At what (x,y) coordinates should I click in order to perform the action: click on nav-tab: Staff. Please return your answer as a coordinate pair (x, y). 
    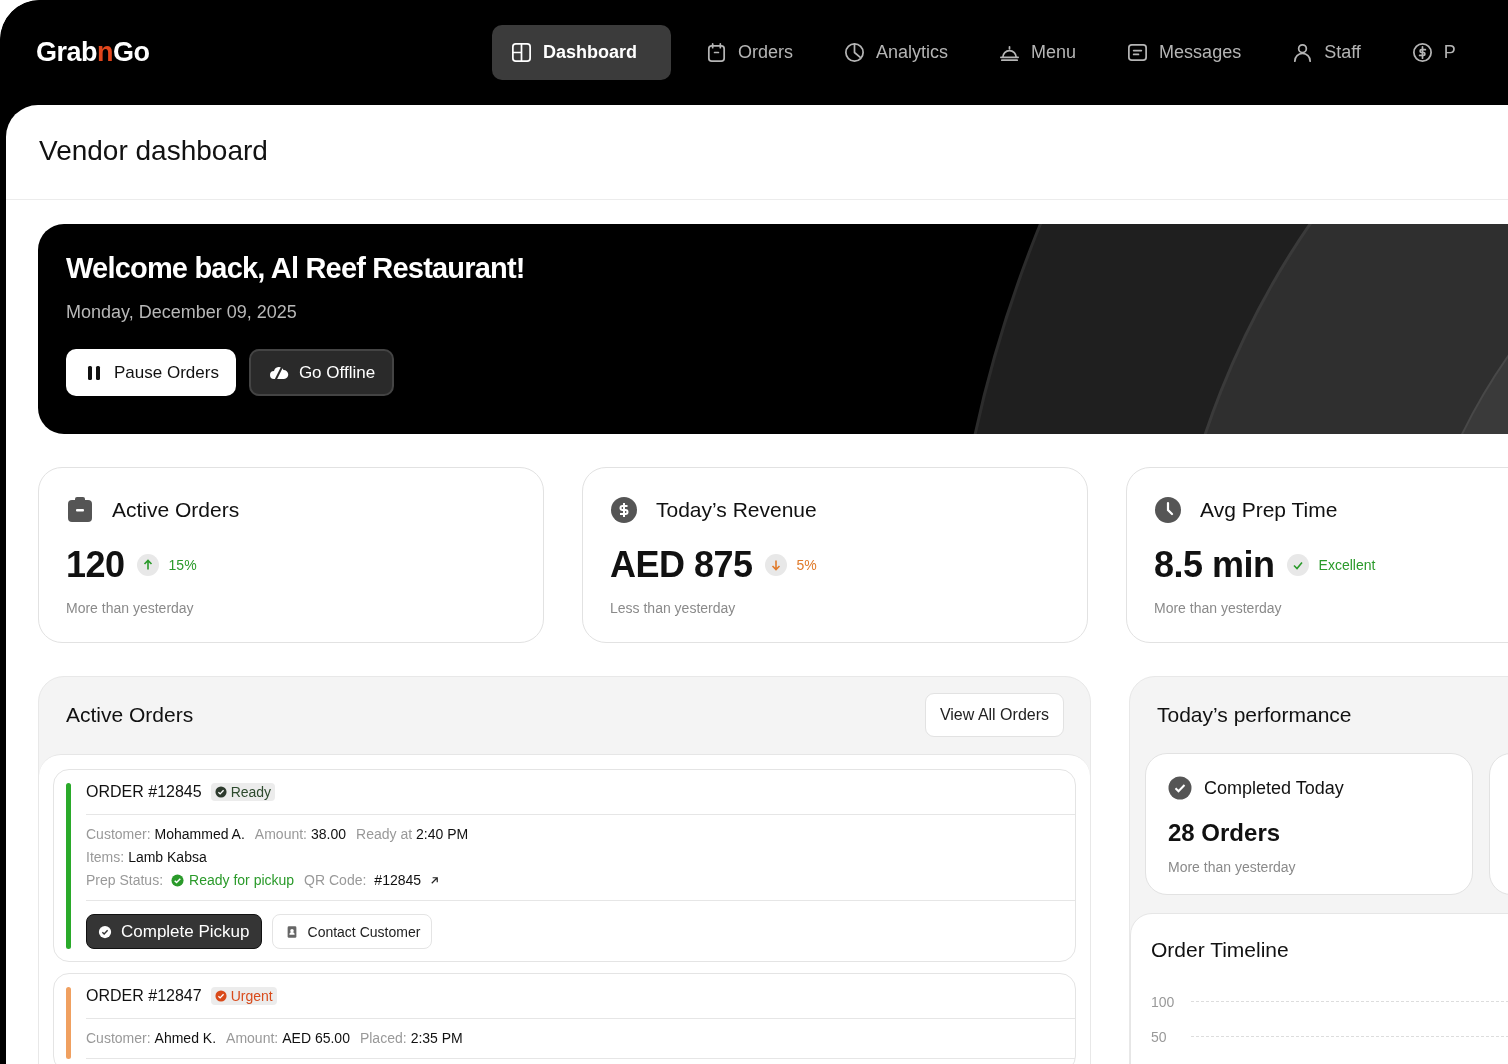
    Looking at the image, I should click on (1326, 52).